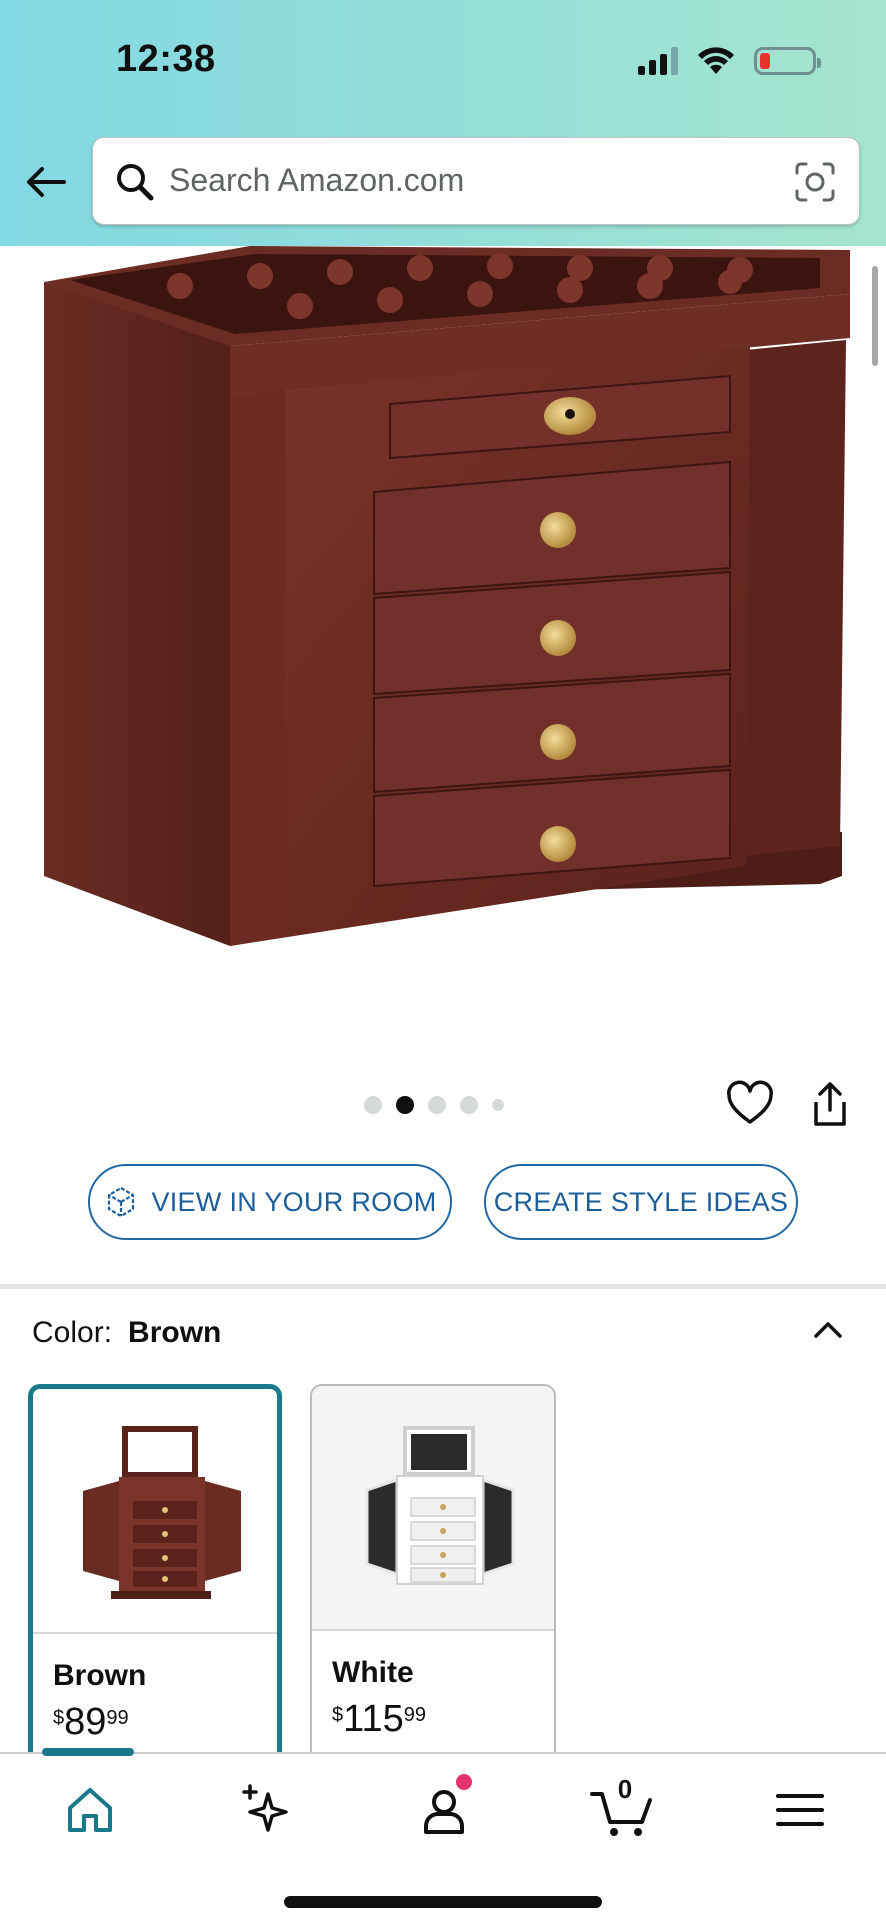 The image size is (886, 1920). Describe the element at coordinates (46, 182) in the screenshot. I see `back-arrow-icon` at that location.